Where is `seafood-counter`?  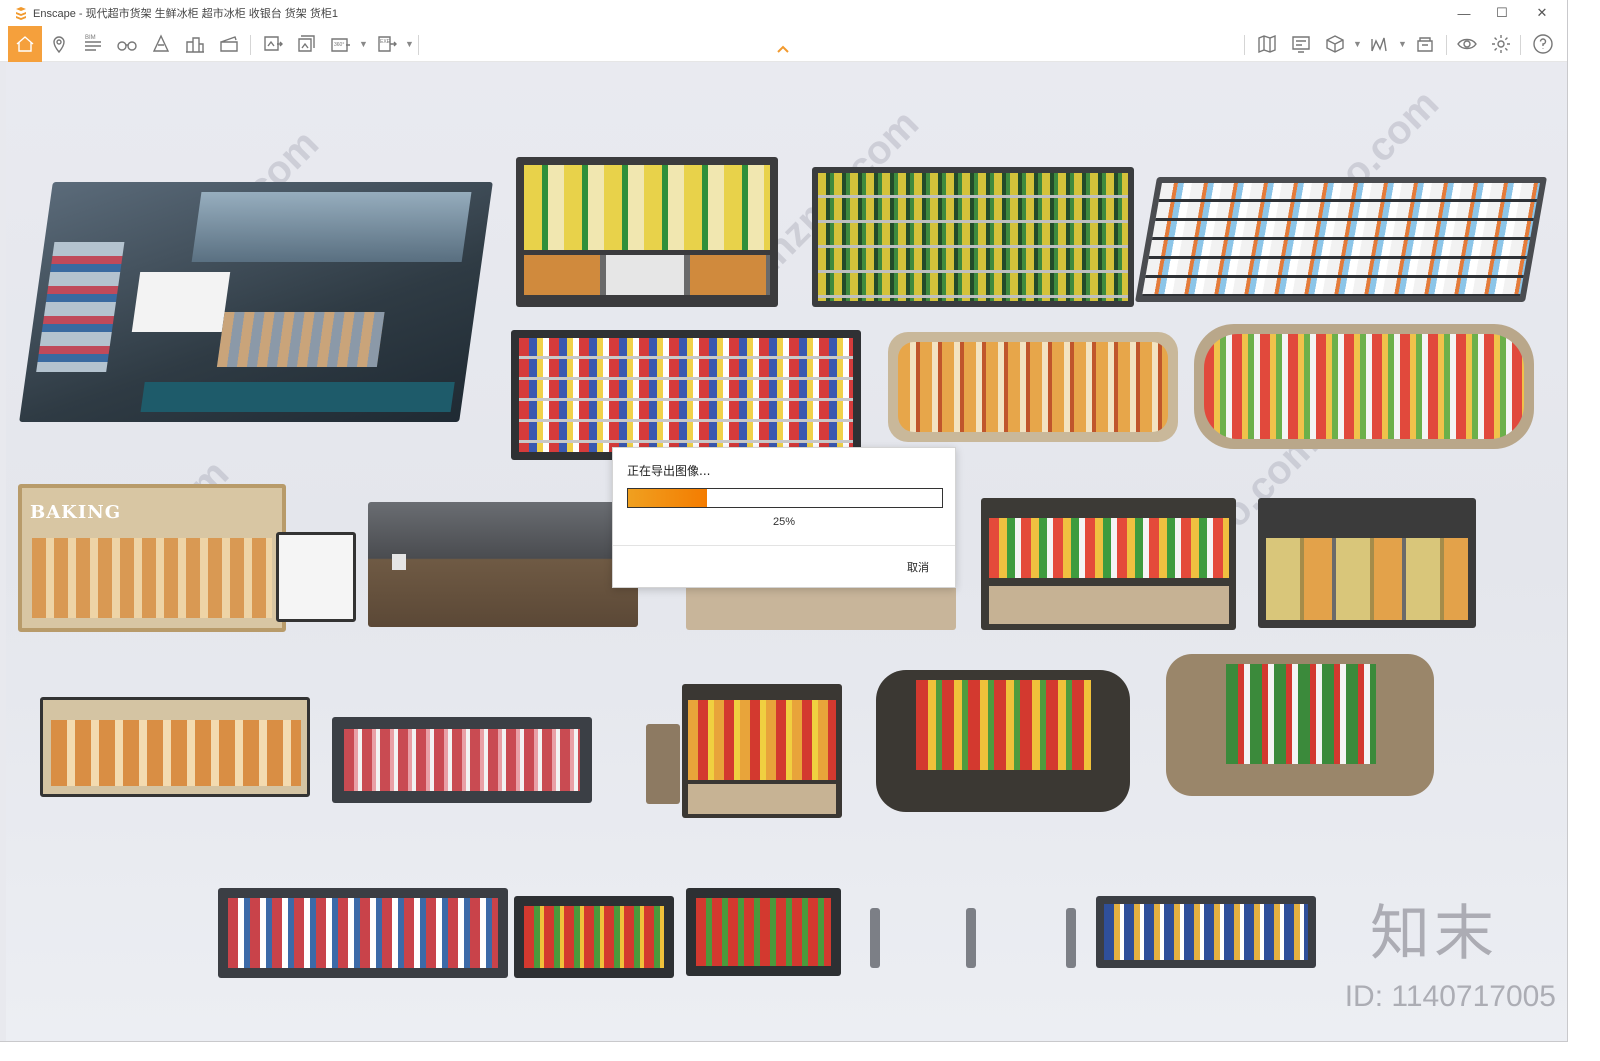 seafood-counter is located at coordinates (256, 302).